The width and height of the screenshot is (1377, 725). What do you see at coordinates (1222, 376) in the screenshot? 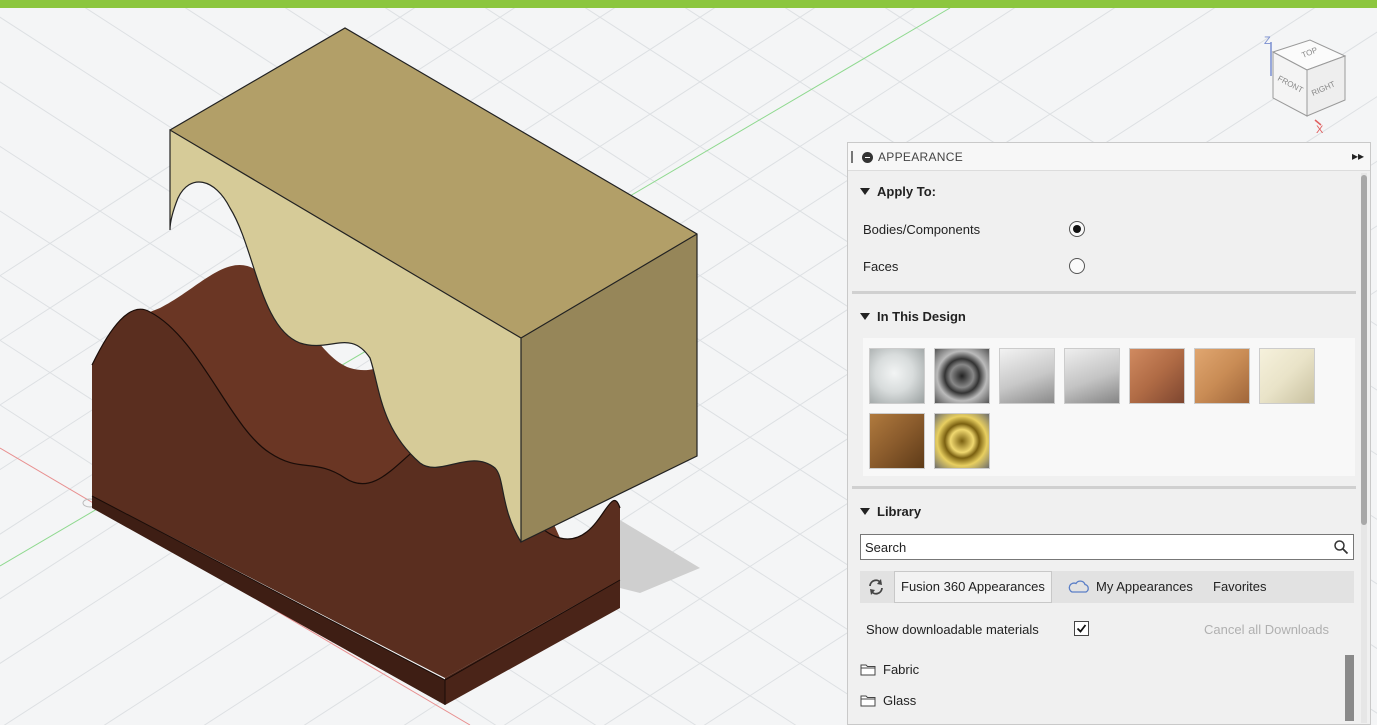
I see `wood-oak-swatch` at bounding box center [1222, 376].